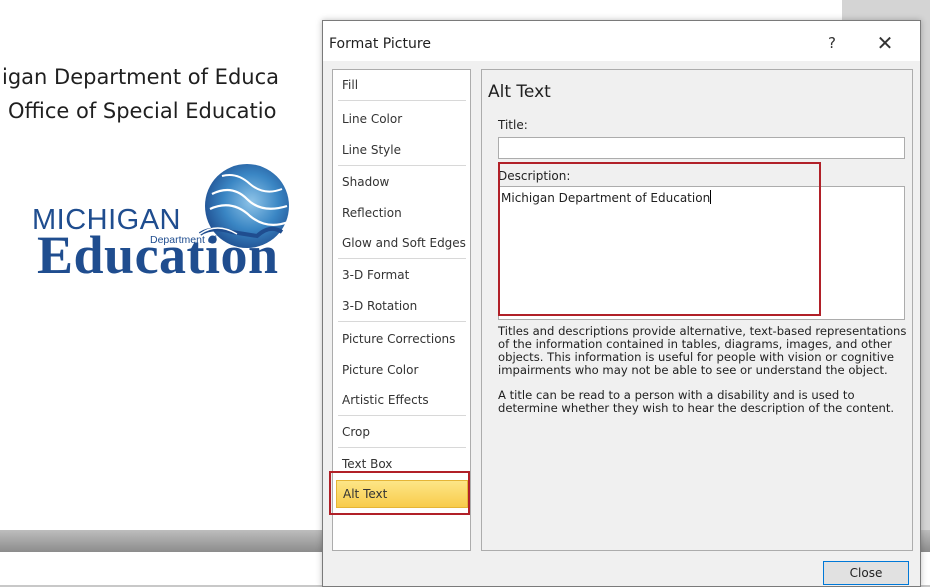 This screenshot has height=587, width=930. Describe the element at coordinates (513, 125) in the screenshot. I see `title-label: Title:` at that location.